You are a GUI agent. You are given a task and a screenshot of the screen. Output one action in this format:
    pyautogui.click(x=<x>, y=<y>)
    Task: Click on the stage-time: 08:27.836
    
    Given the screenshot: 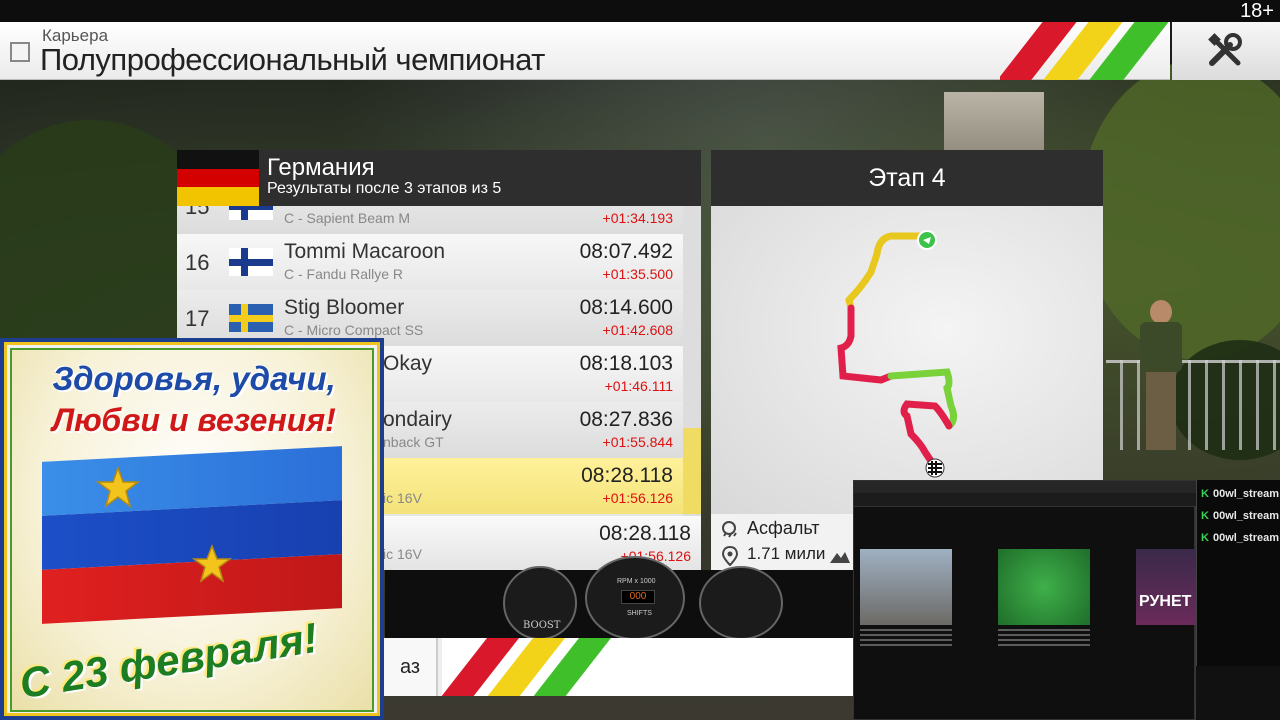 What is the action you would take?
    pyautogui.click(x=626, y=419)
    